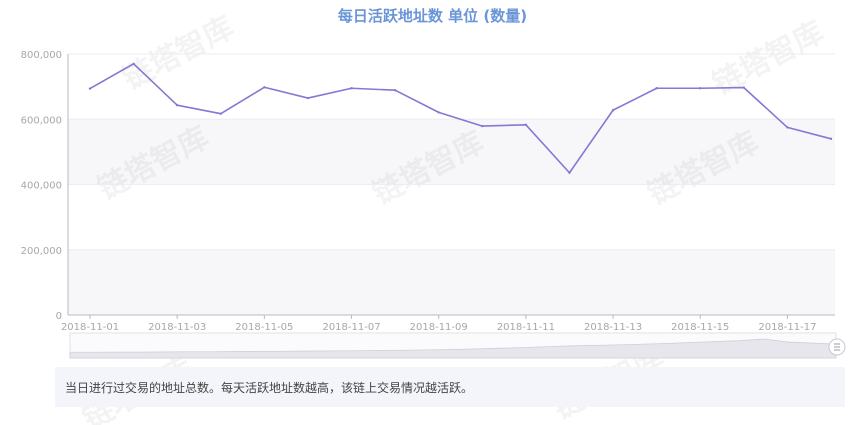  I want to click on y-tick-label: 200,000, so click(41, 251).